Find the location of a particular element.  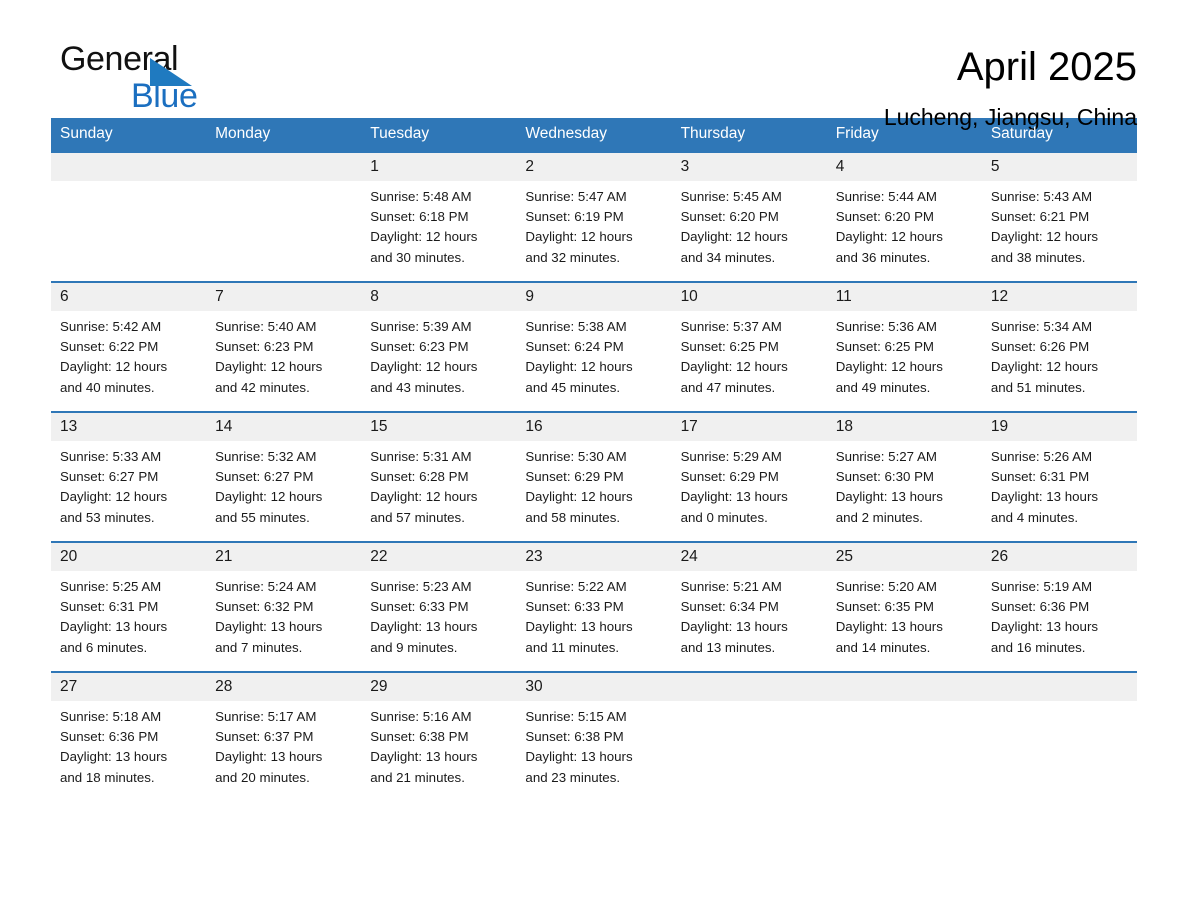

weekday-header-monday: Monday is located at coordinates (284, 135).